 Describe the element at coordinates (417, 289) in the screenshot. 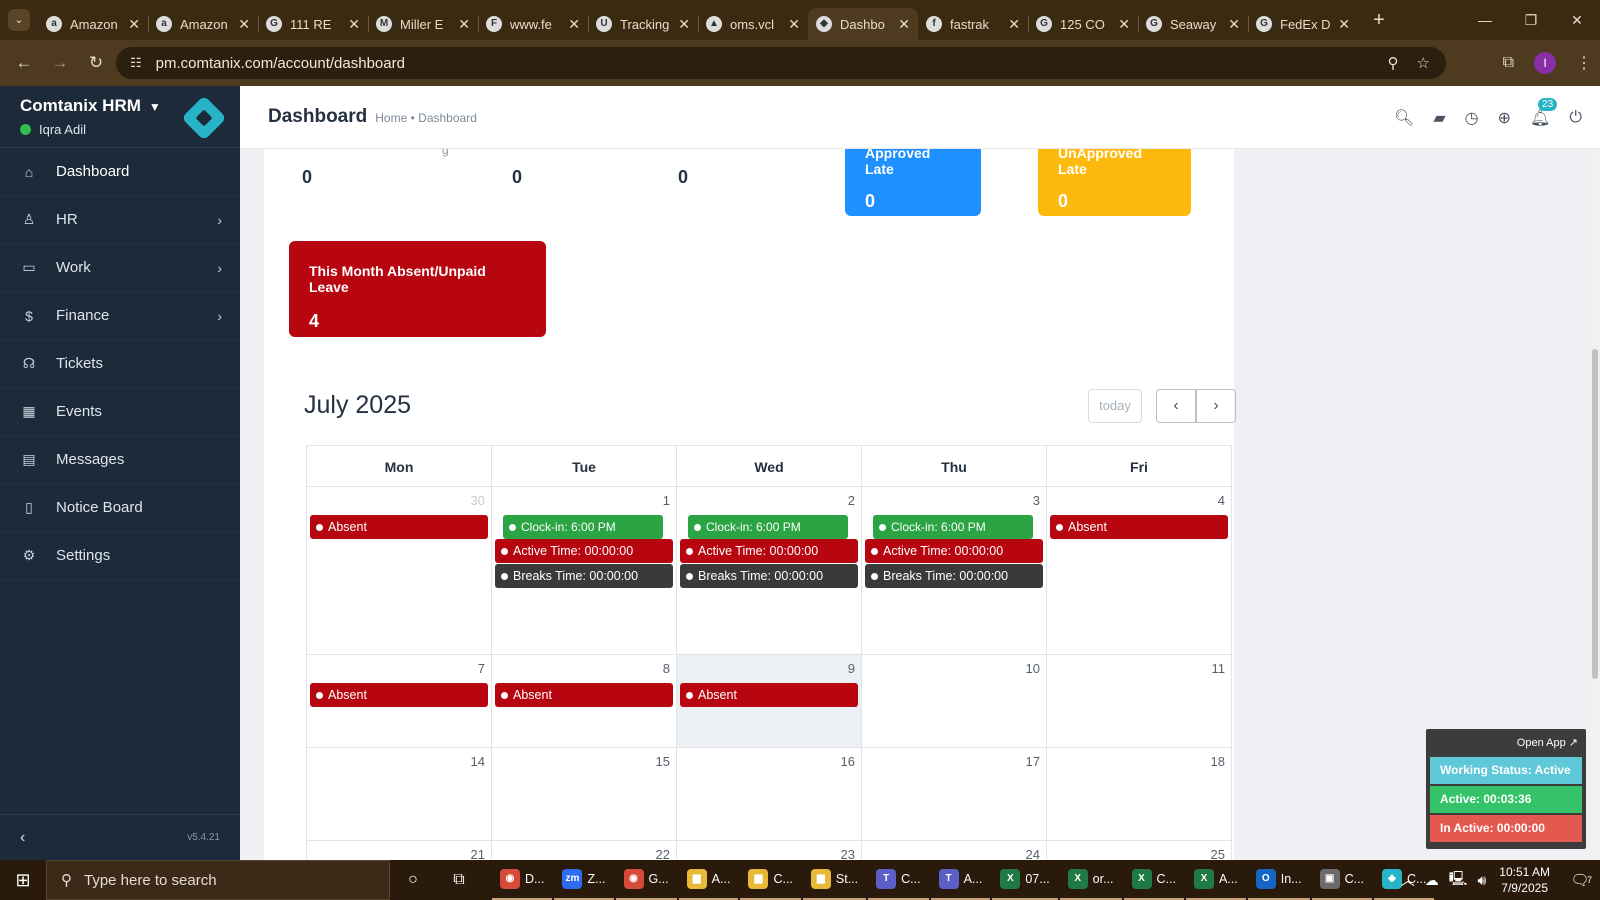

I see `absent-leave-tile: This Month Absent/Unpaid Leave 4` at that location.